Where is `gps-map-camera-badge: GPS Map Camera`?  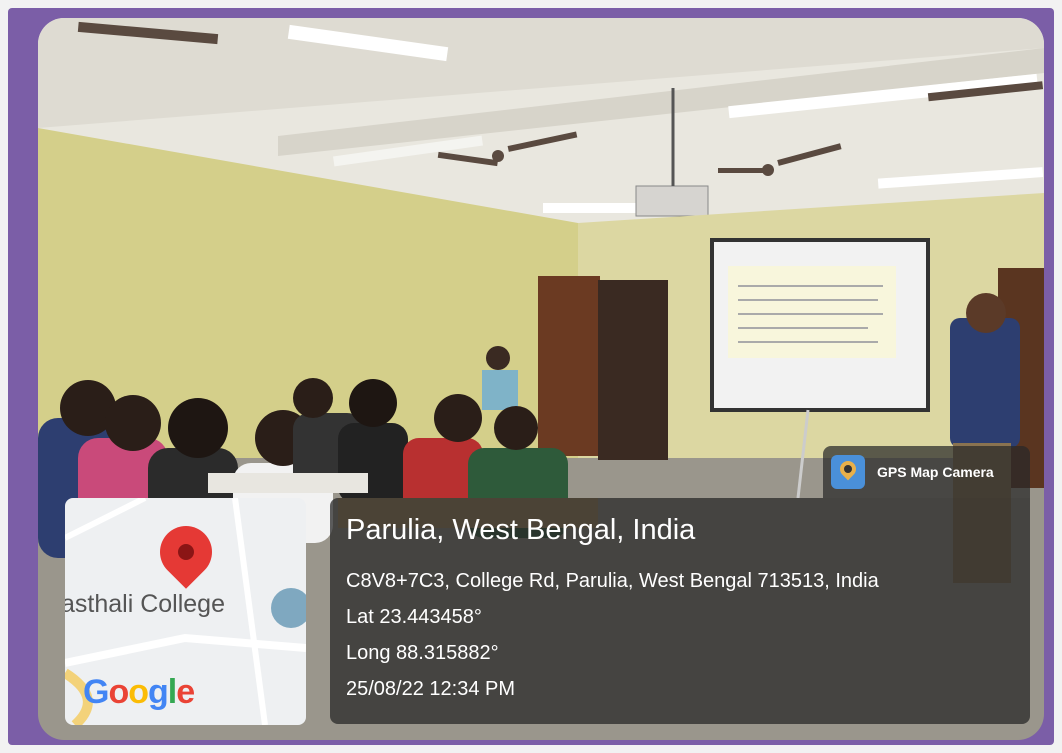
gps-map-camera-badge: GPS Map Camera is located at coordinates (926, 472).